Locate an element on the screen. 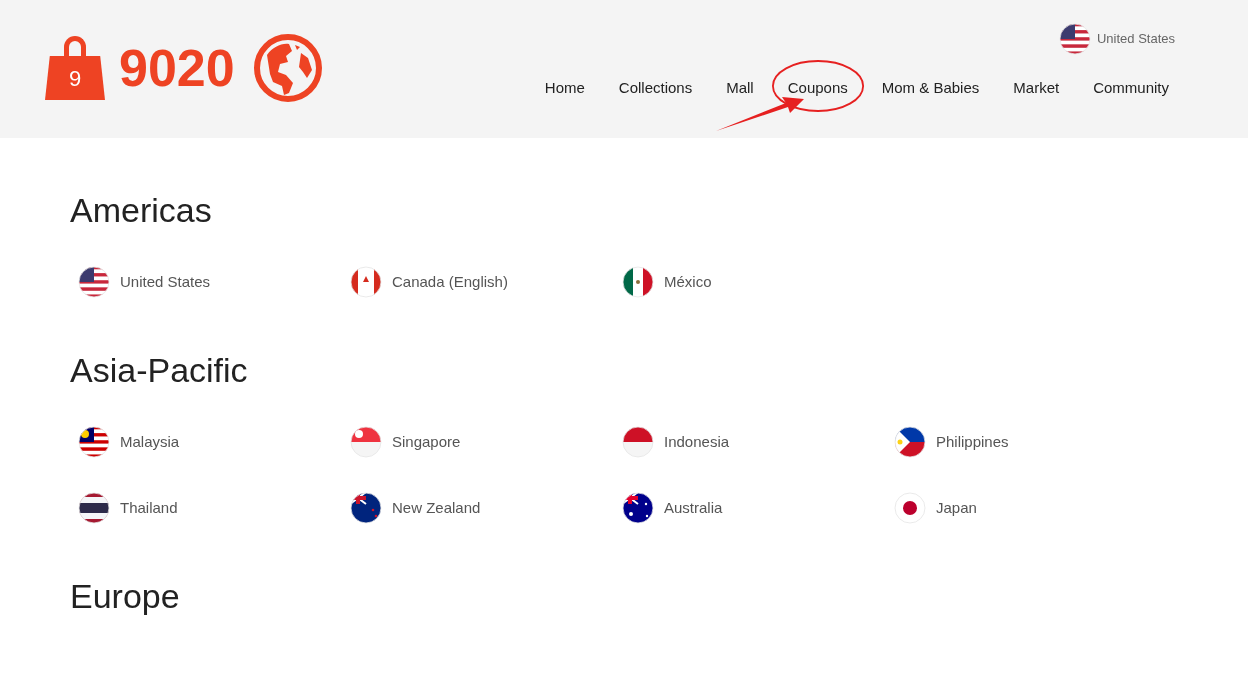 Image resolution: width=1248 pixels, height=673 pixels. country-link: Japan is located at coordinates (956, 508).